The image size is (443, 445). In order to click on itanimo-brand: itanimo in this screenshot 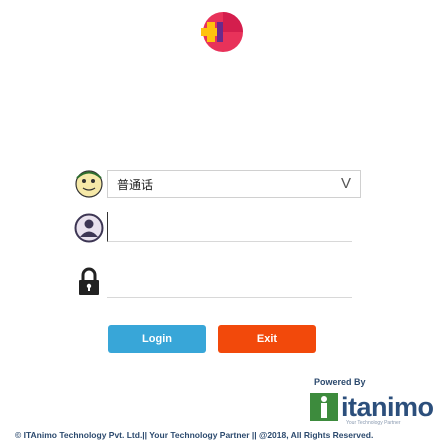, I will do `click(372, 407)`.